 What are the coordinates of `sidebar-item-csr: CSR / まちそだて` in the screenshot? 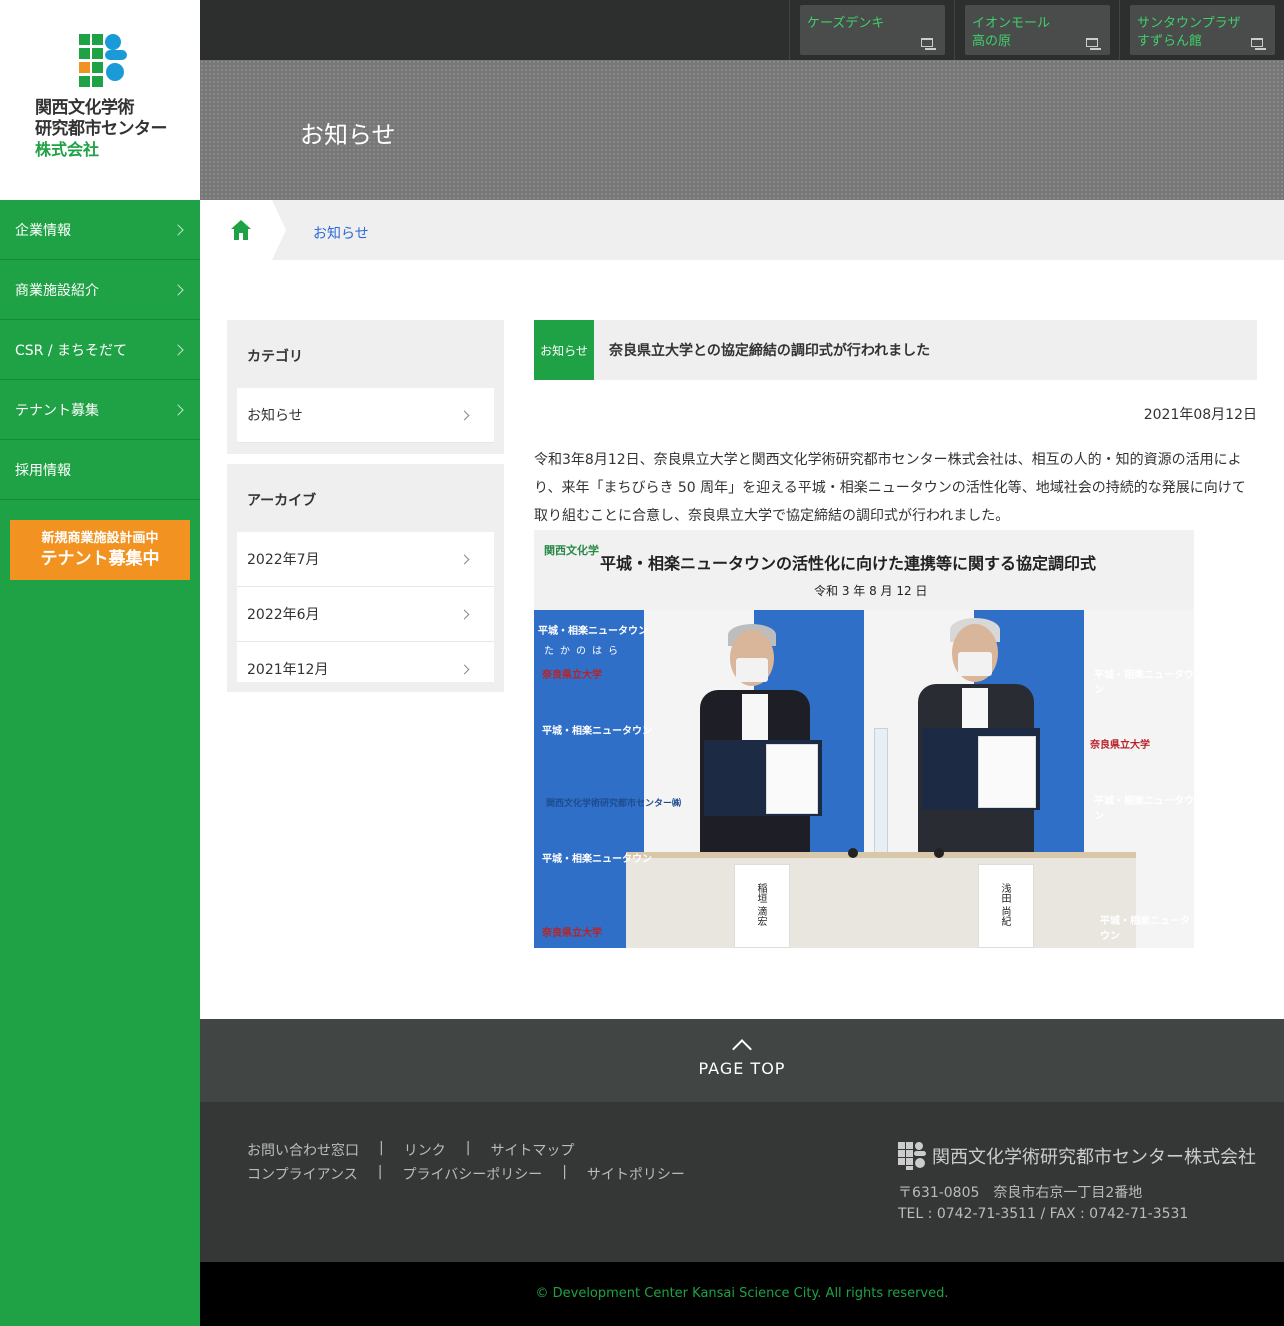 It's located at (100, 350).